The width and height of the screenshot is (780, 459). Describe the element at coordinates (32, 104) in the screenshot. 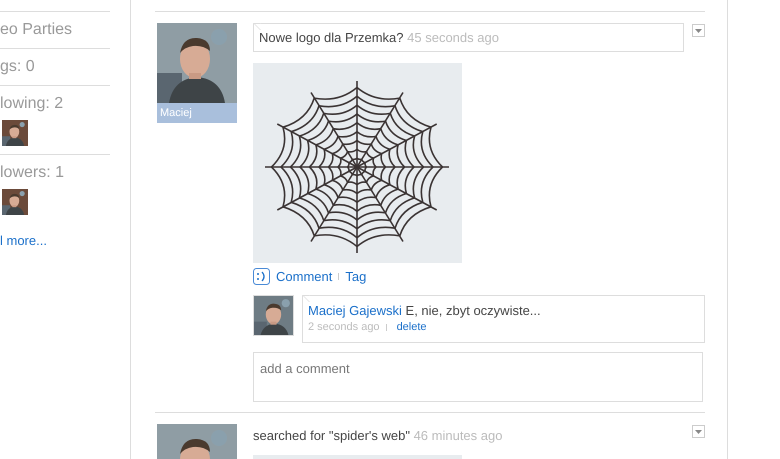

I see `sidebar-stat: lowing: 2` at that location.